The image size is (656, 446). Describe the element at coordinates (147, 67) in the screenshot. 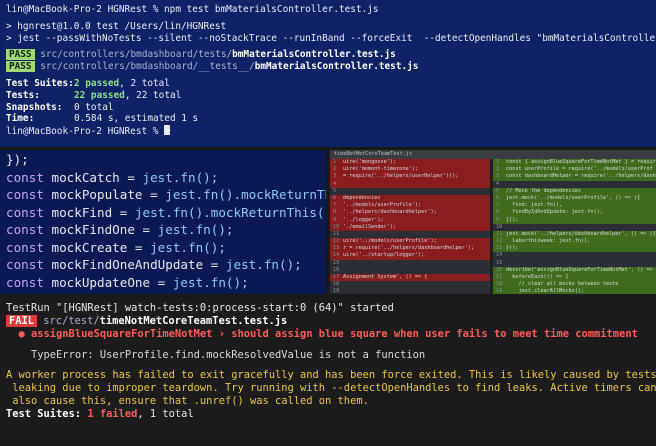

I see `result-dir: src/controllers/bmdashboard/__tests__/` at that location.